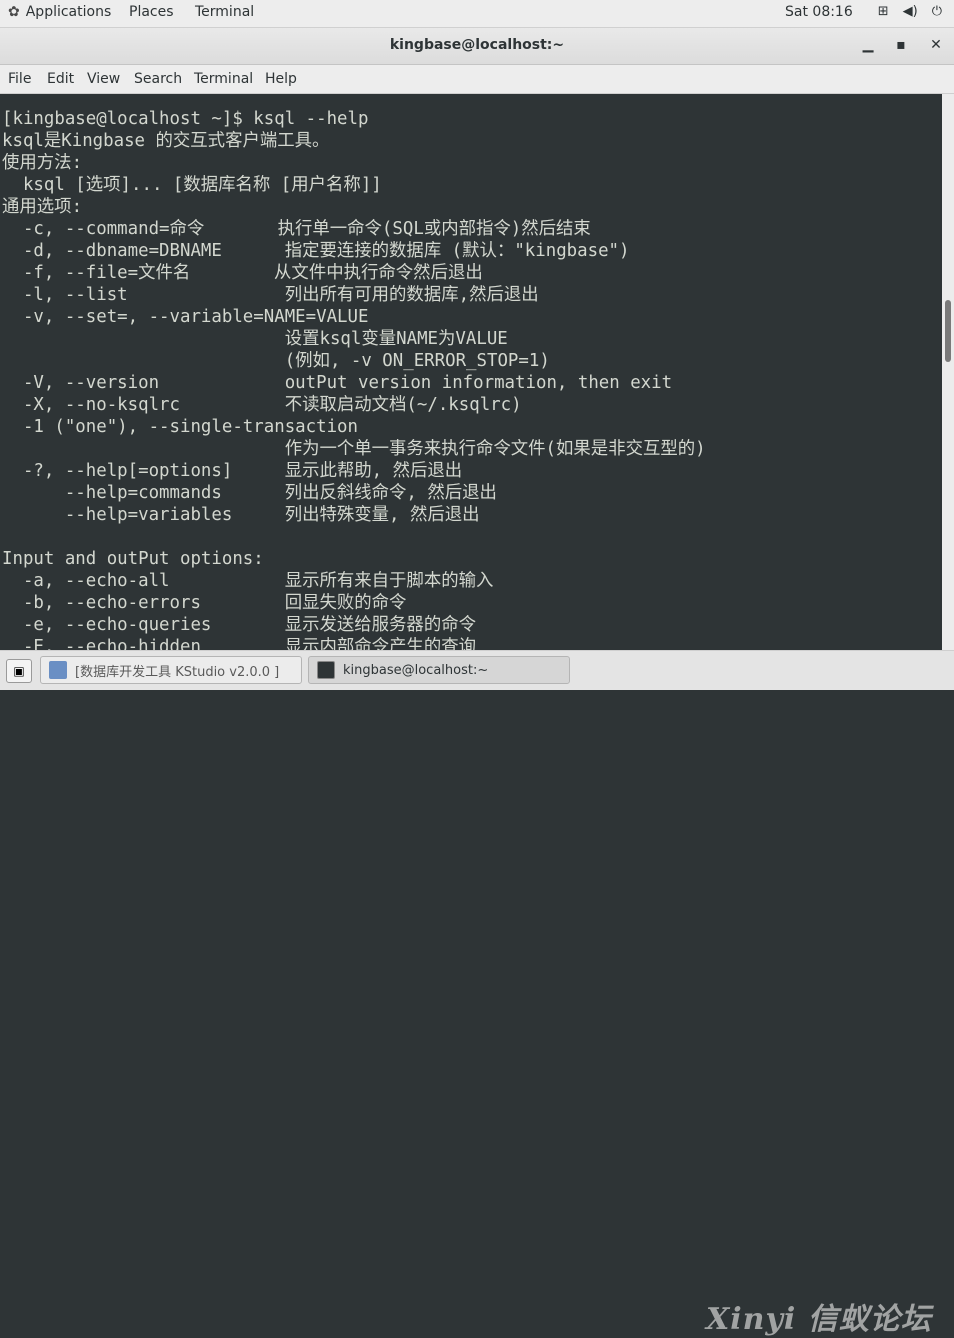 The height and width of the screenshot is (1338, 954). I want to click on show-desktop-button: ▣, so click(19, 671).